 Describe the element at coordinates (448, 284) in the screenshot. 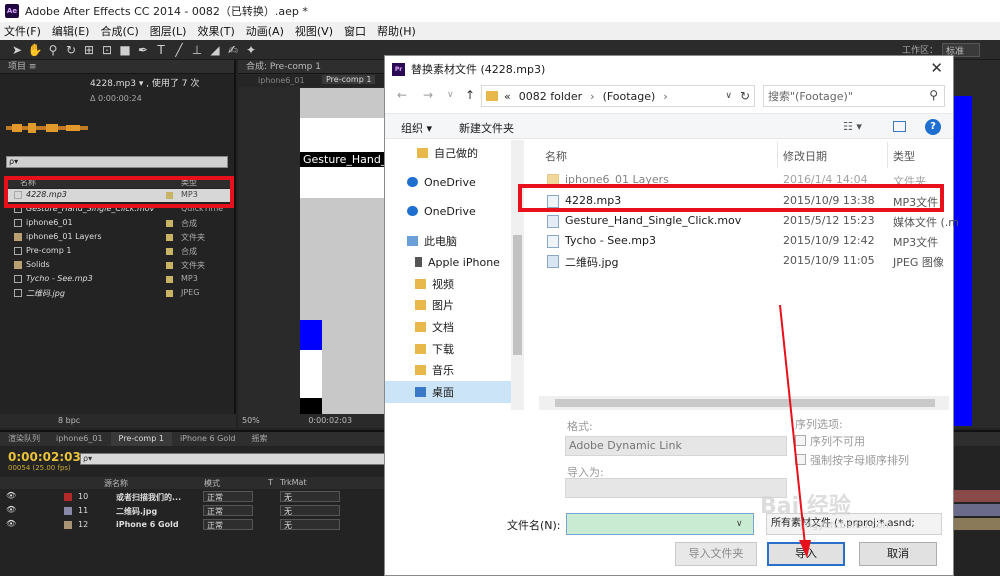

I see `nav-item-videos: 视频` at that location.